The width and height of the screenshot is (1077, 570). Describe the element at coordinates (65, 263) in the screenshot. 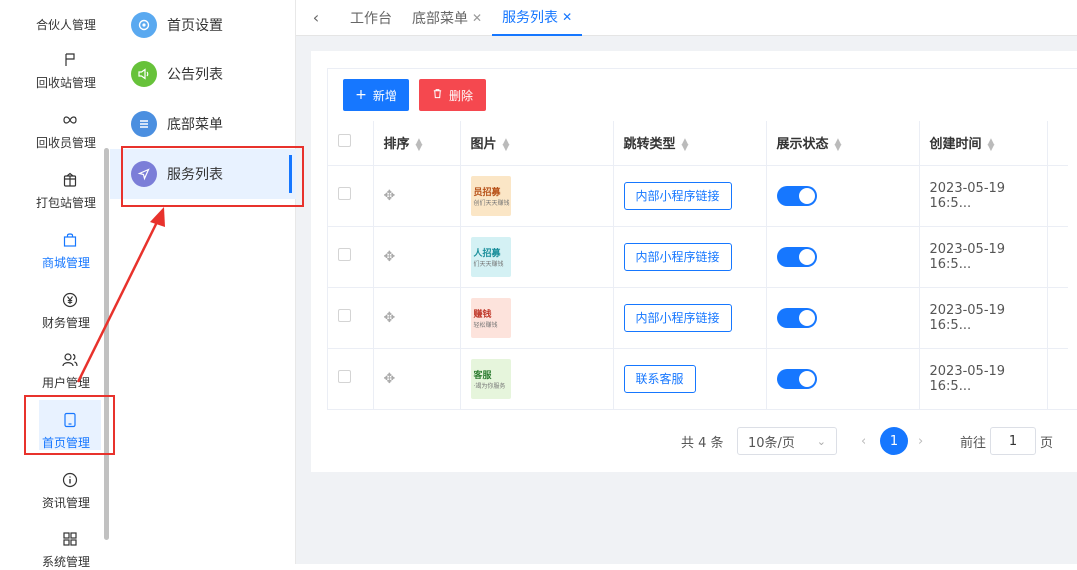

I see `rail-label: 商城管理` at that location.